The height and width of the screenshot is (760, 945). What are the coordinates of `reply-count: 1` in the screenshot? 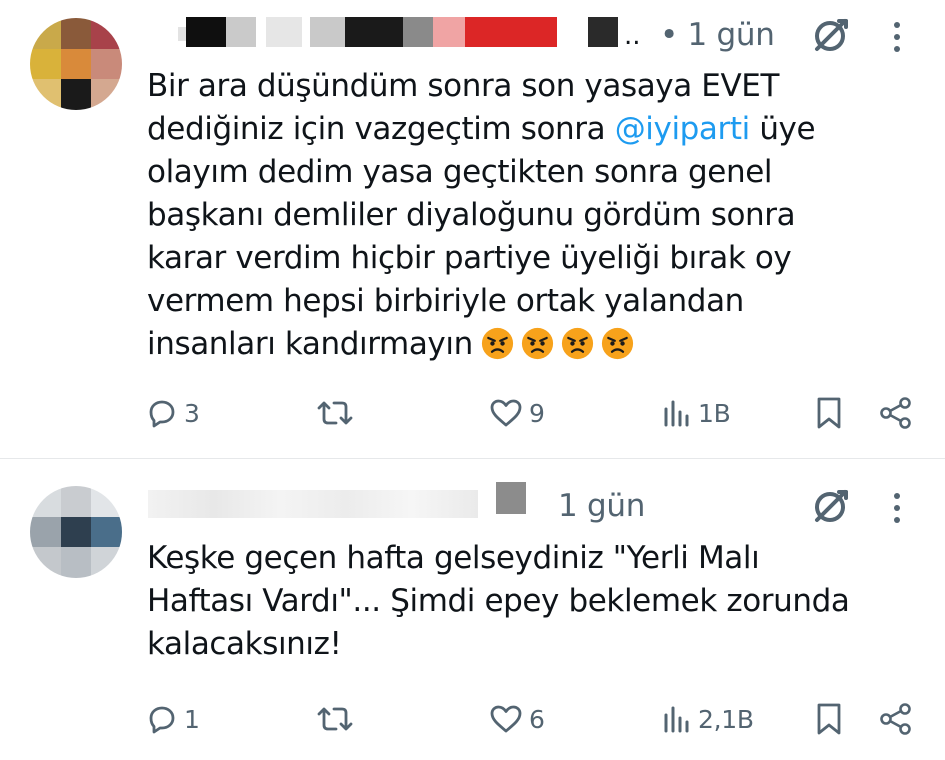 It's located at (192, 719).